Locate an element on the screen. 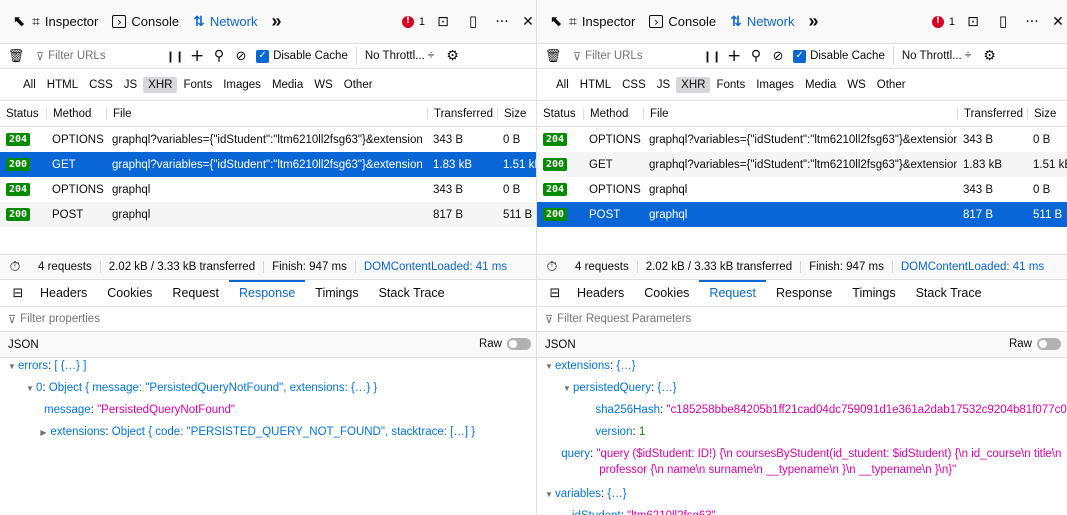 The image size is (1067, 515). json-tree-node: ▼ variables: {…} is located at coordinates (802, 494).